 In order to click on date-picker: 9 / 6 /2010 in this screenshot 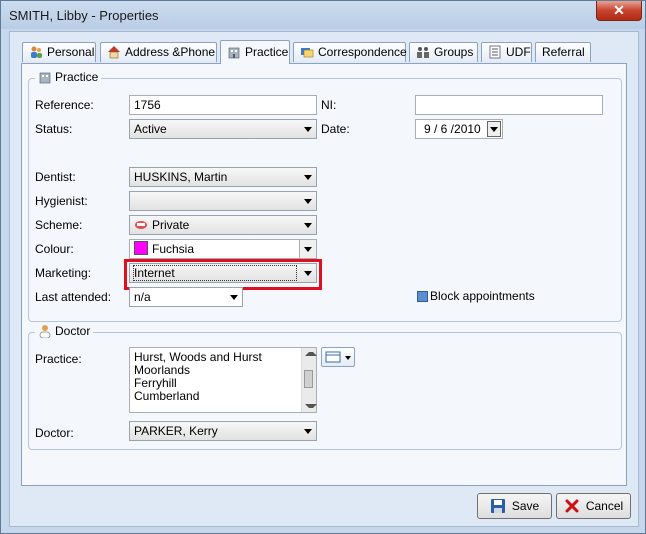, I will do `click(459, 129)`.